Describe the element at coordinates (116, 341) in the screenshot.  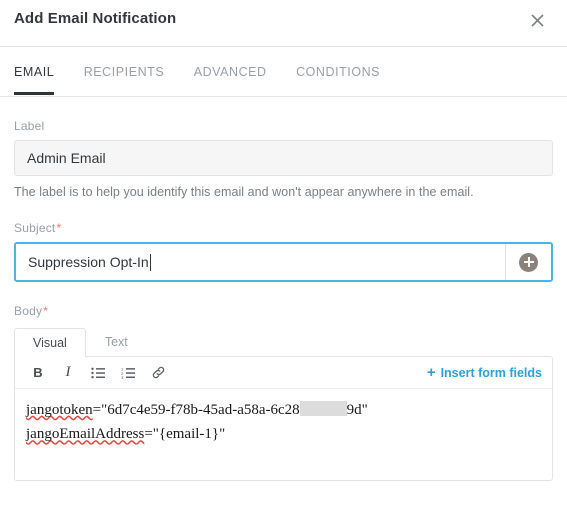
I see `editor-tab-text: Text` at that location.